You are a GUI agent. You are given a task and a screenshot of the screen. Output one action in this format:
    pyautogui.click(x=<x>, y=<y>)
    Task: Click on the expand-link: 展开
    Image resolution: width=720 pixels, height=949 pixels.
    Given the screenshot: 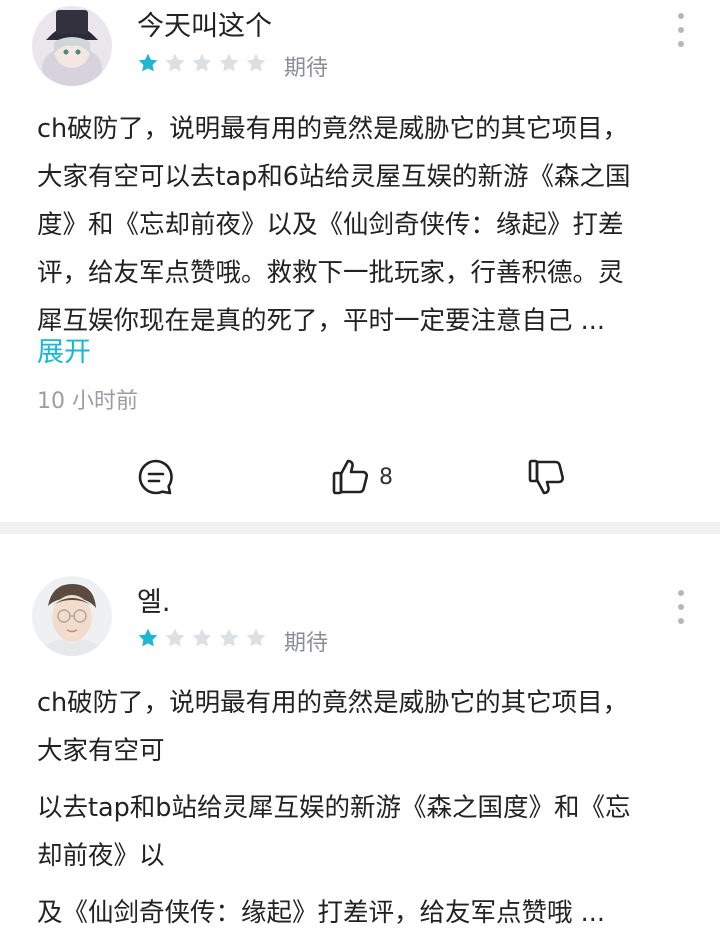 What is the action you would take?
    pyautogui.click(x=64, y=349)
    